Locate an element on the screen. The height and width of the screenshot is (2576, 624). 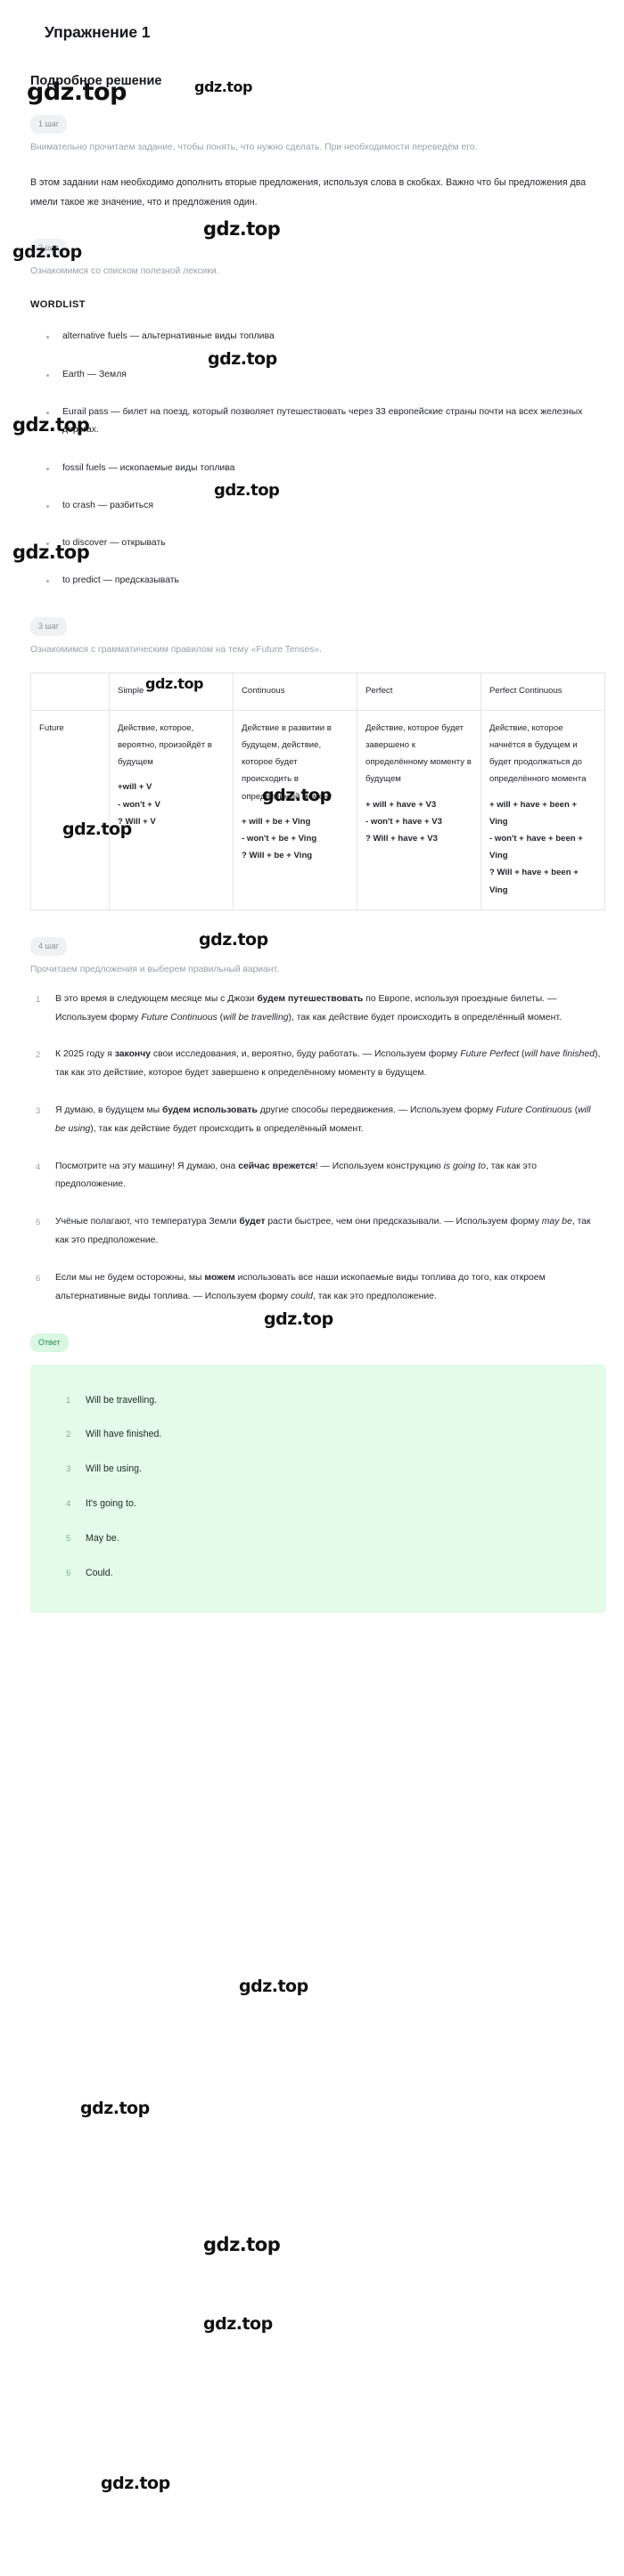
step-2-badge: 2 шаг is located at coordinates (49, 249).